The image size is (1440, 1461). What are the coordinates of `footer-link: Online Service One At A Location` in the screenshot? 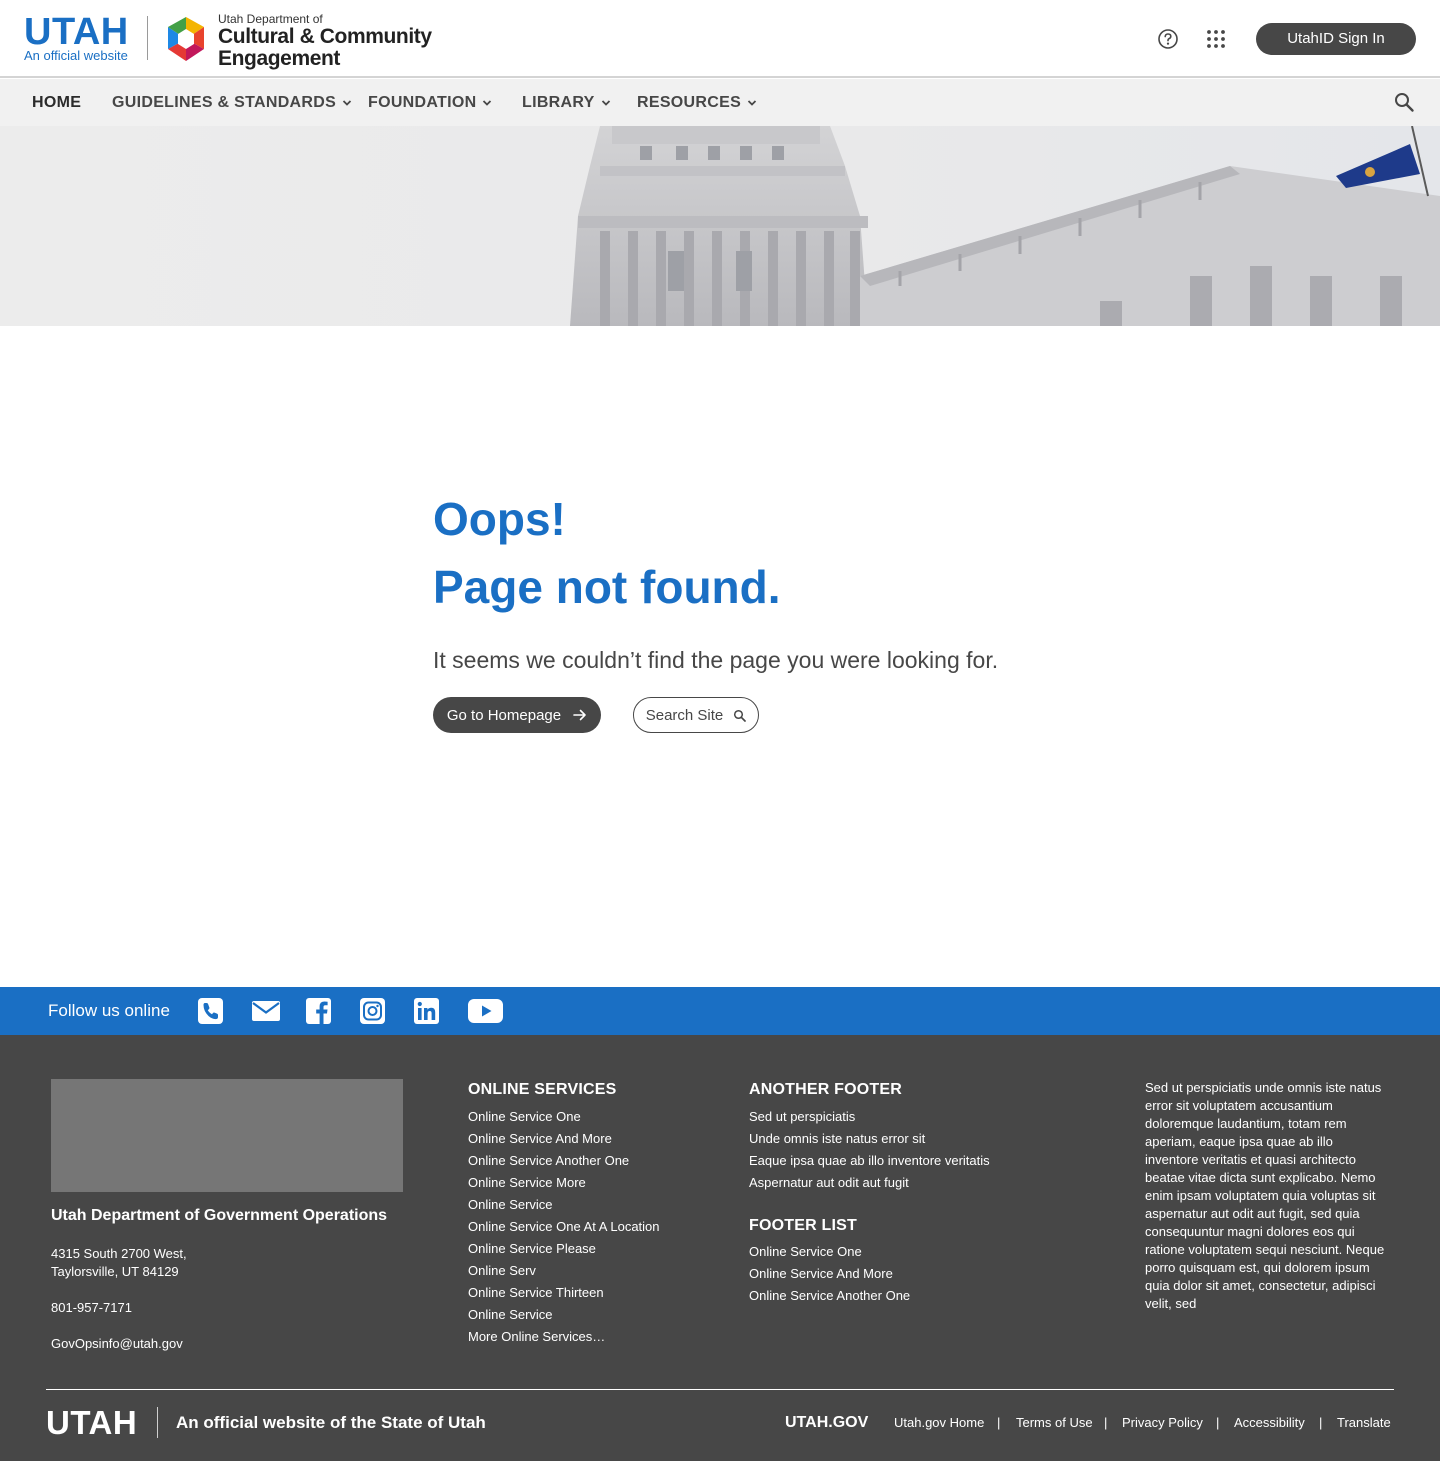 It's located at (564, 1227).